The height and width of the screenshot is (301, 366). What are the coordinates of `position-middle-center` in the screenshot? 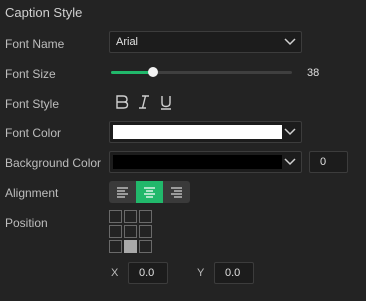 It's located at (130, 231).